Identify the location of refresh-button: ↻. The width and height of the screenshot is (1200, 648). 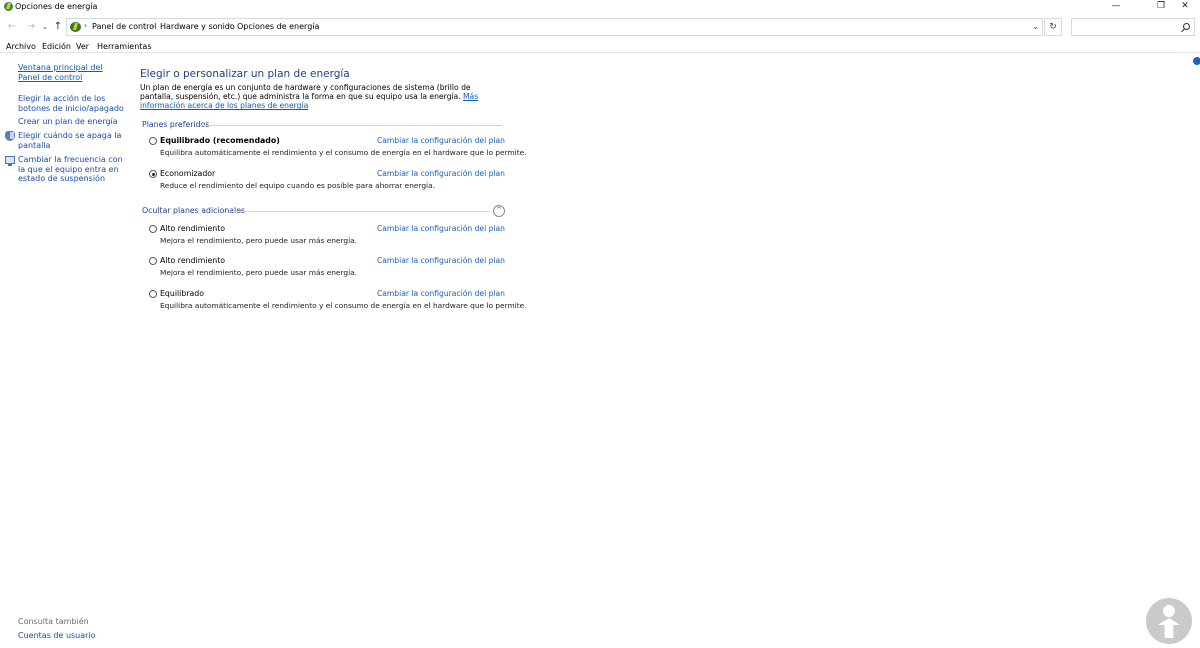
(1053, 27).